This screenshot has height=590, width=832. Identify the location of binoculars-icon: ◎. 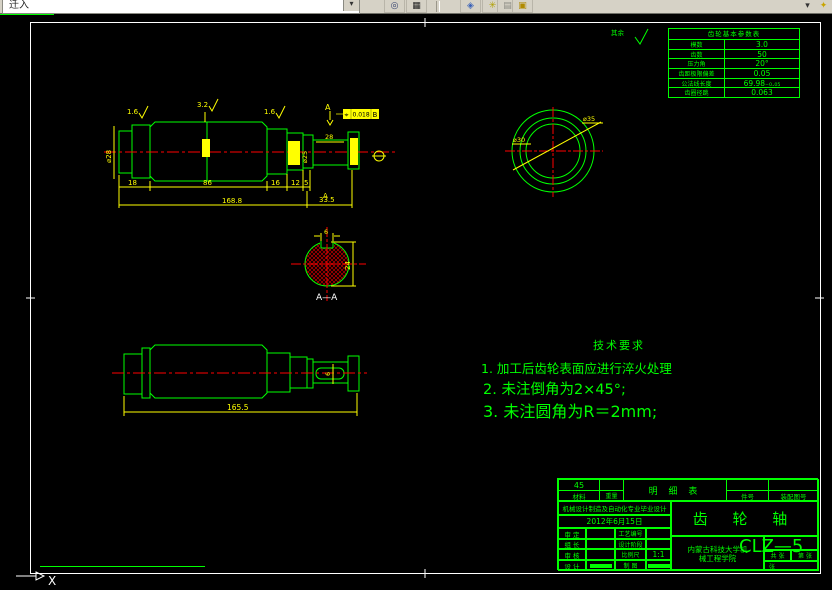
(394, 6).